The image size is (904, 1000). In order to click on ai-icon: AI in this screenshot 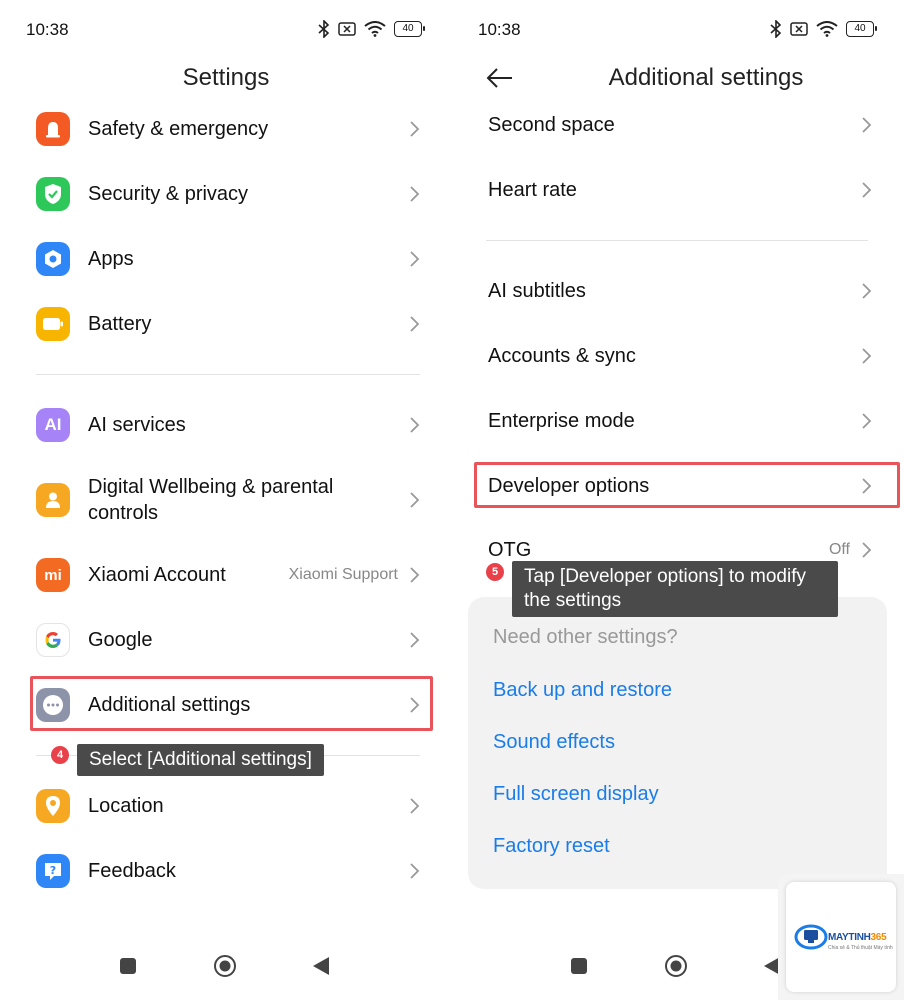, I will do `click(53, 425)`.